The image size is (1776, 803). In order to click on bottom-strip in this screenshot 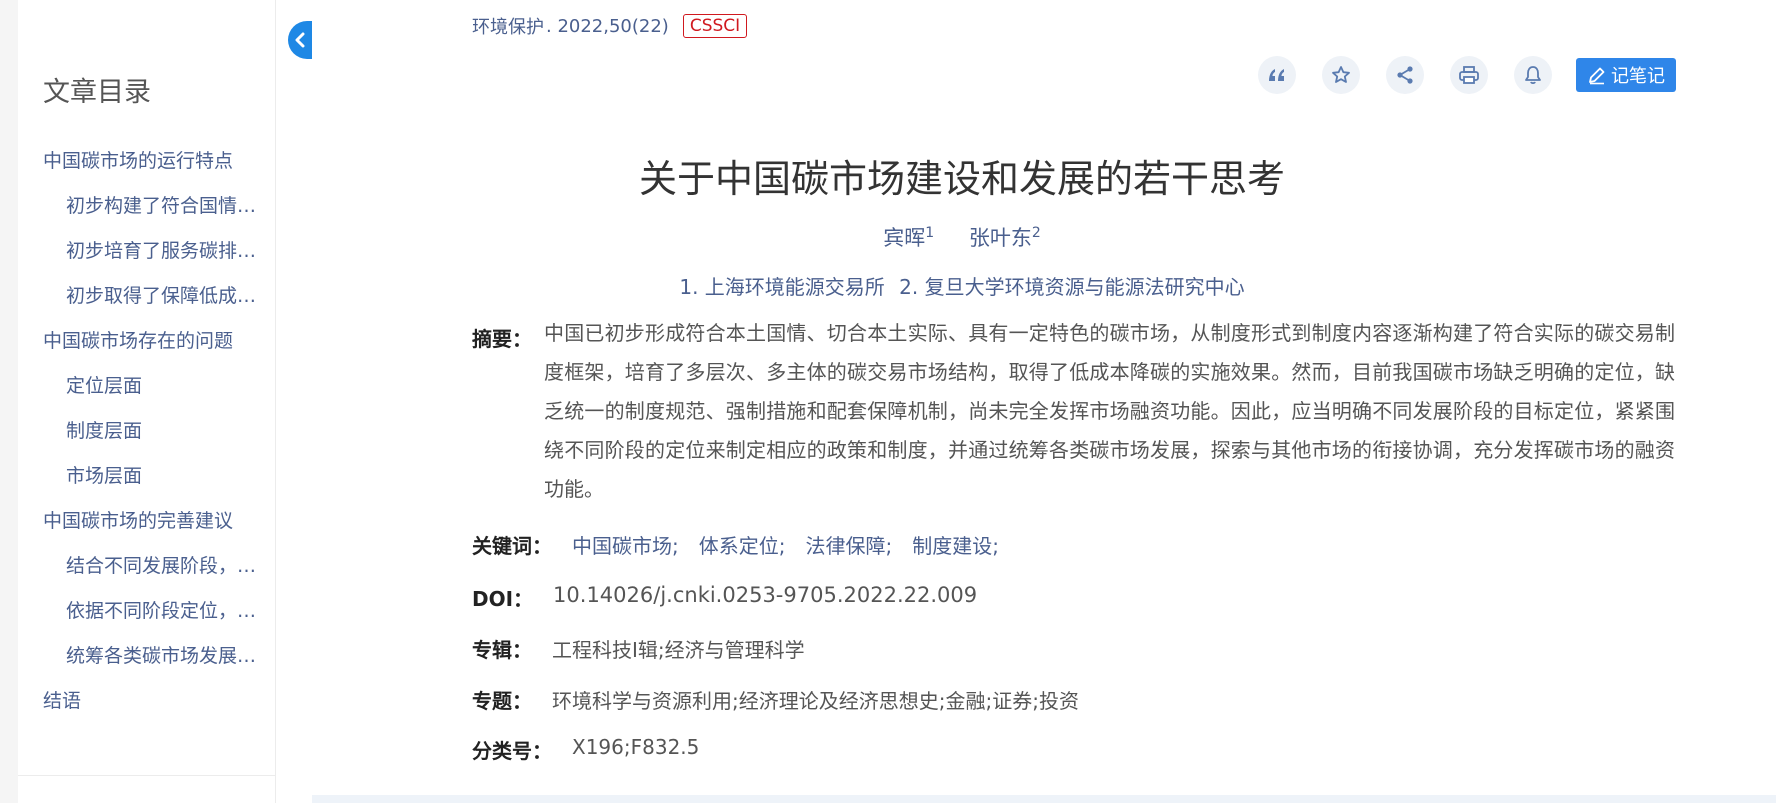, I will do `click(1044, 799)`.